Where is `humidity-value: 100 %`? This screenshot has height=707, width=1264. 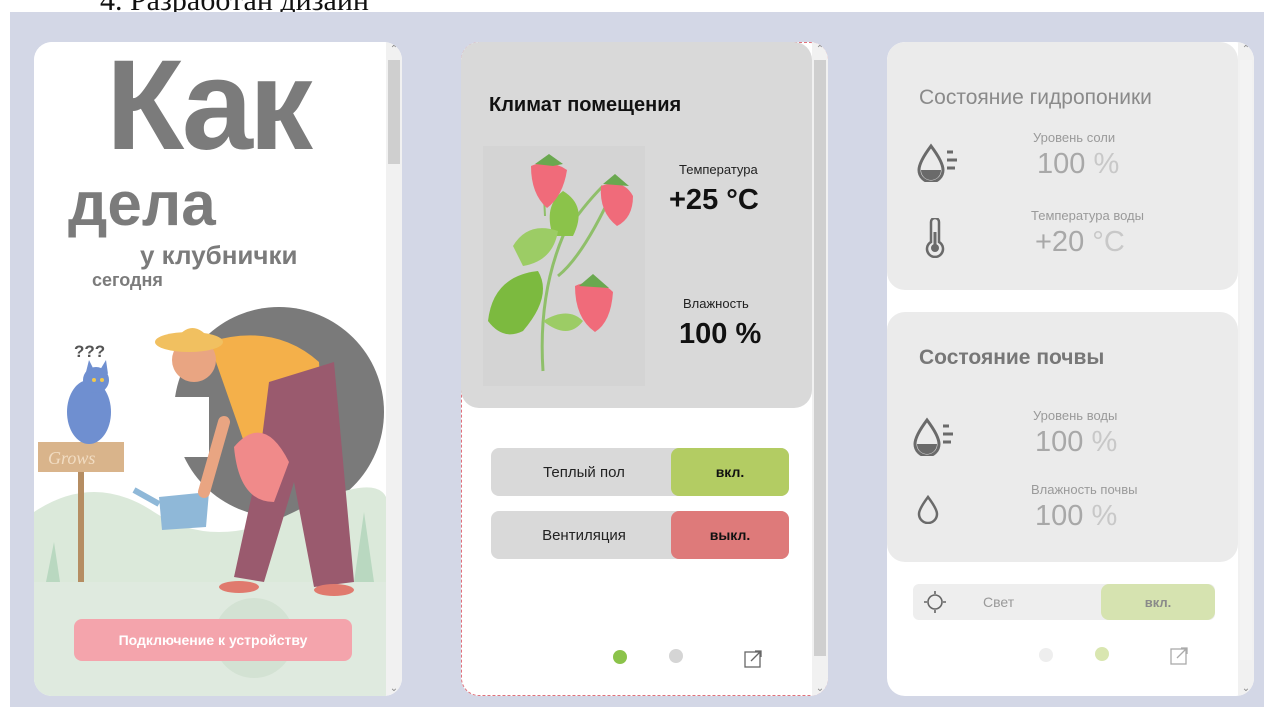 humidity-value: 100 % is located at coordinates (720, 334).